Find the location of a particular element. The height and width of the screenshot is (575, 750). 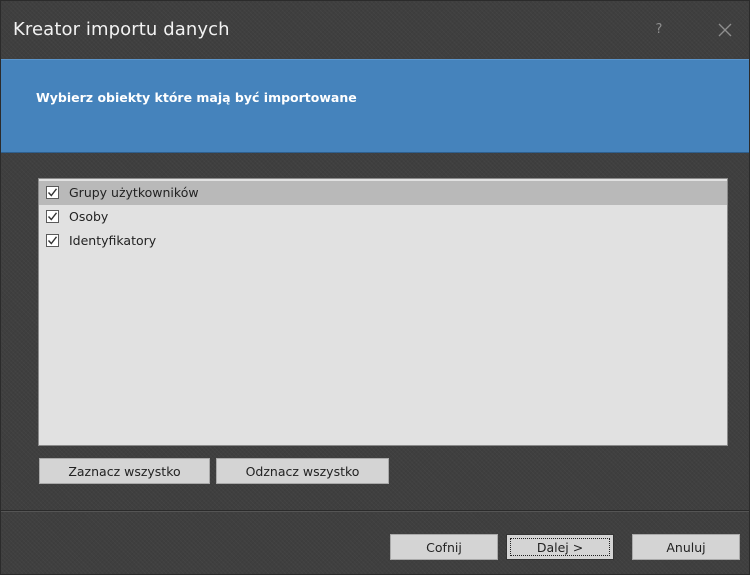

identifiers-checkbox is located at coordinates (52, 240).